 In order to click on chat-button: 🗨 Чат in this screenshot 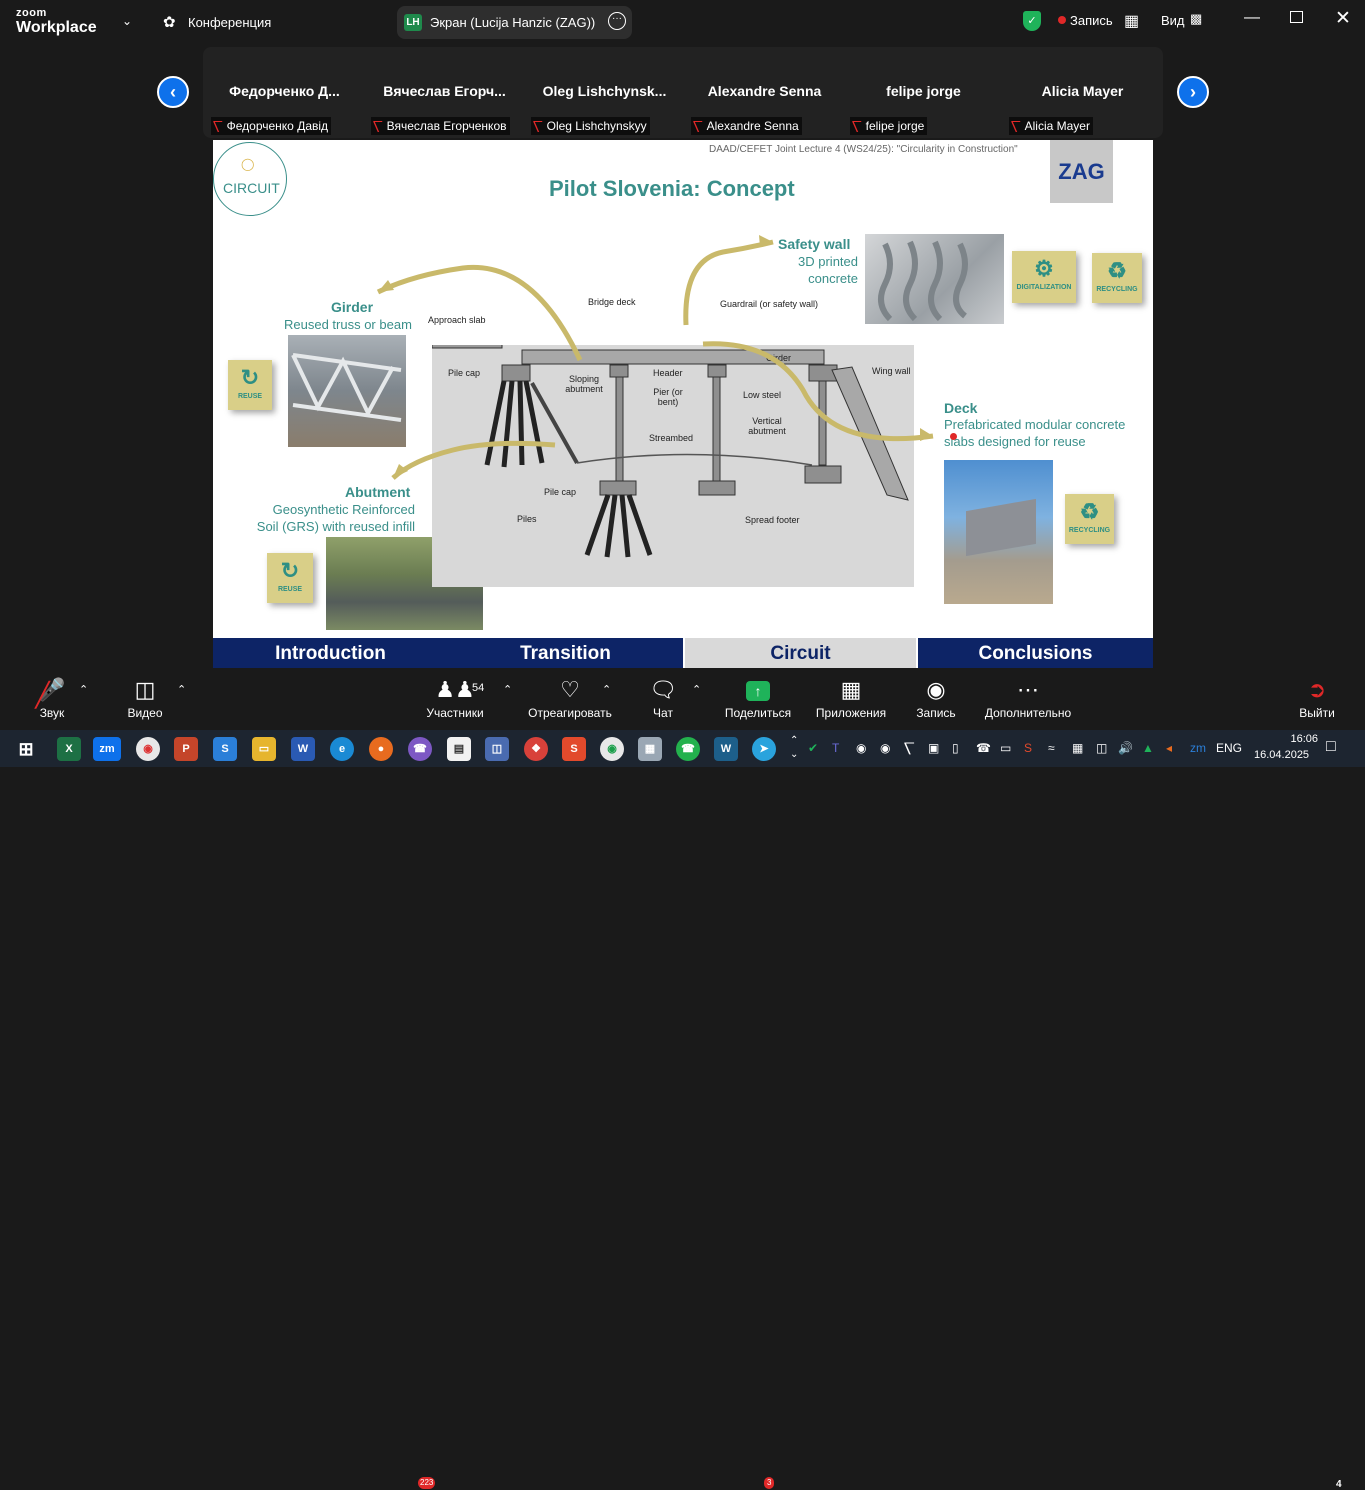, I will do `click(663, 699)`.